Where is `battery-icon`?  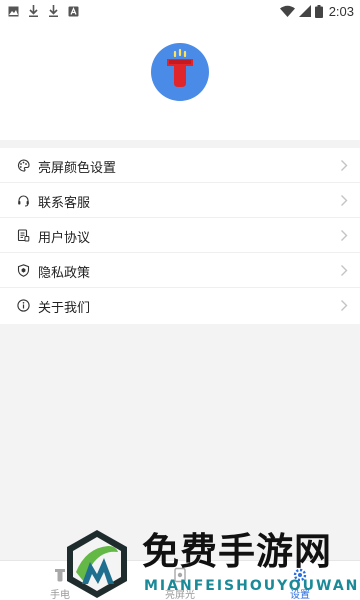 battery-icon is located at coordinates (318, 11).